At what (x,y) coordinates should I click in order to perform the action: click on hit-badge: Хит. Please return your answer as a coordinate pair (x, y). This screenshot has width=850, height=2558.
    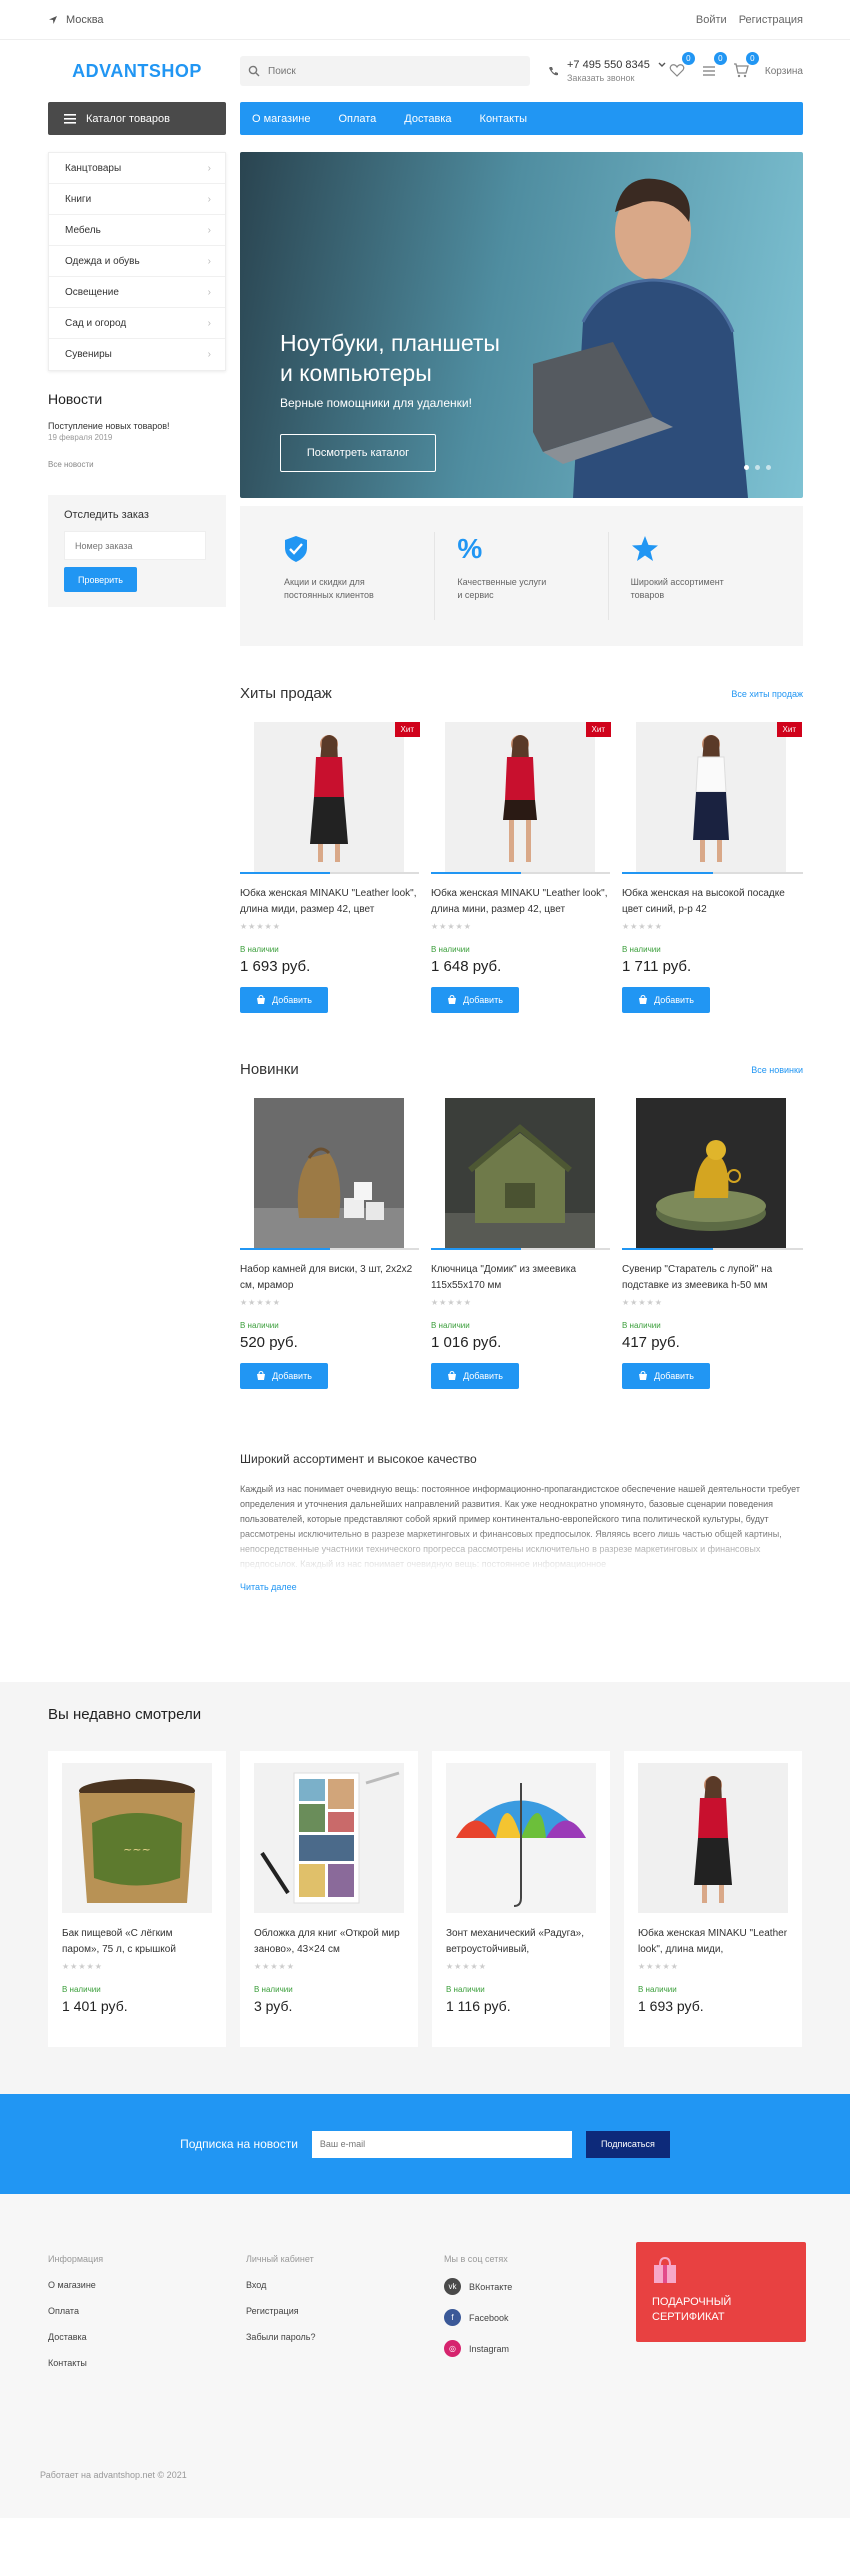
    Looking at the image, I should click on (598, 729).